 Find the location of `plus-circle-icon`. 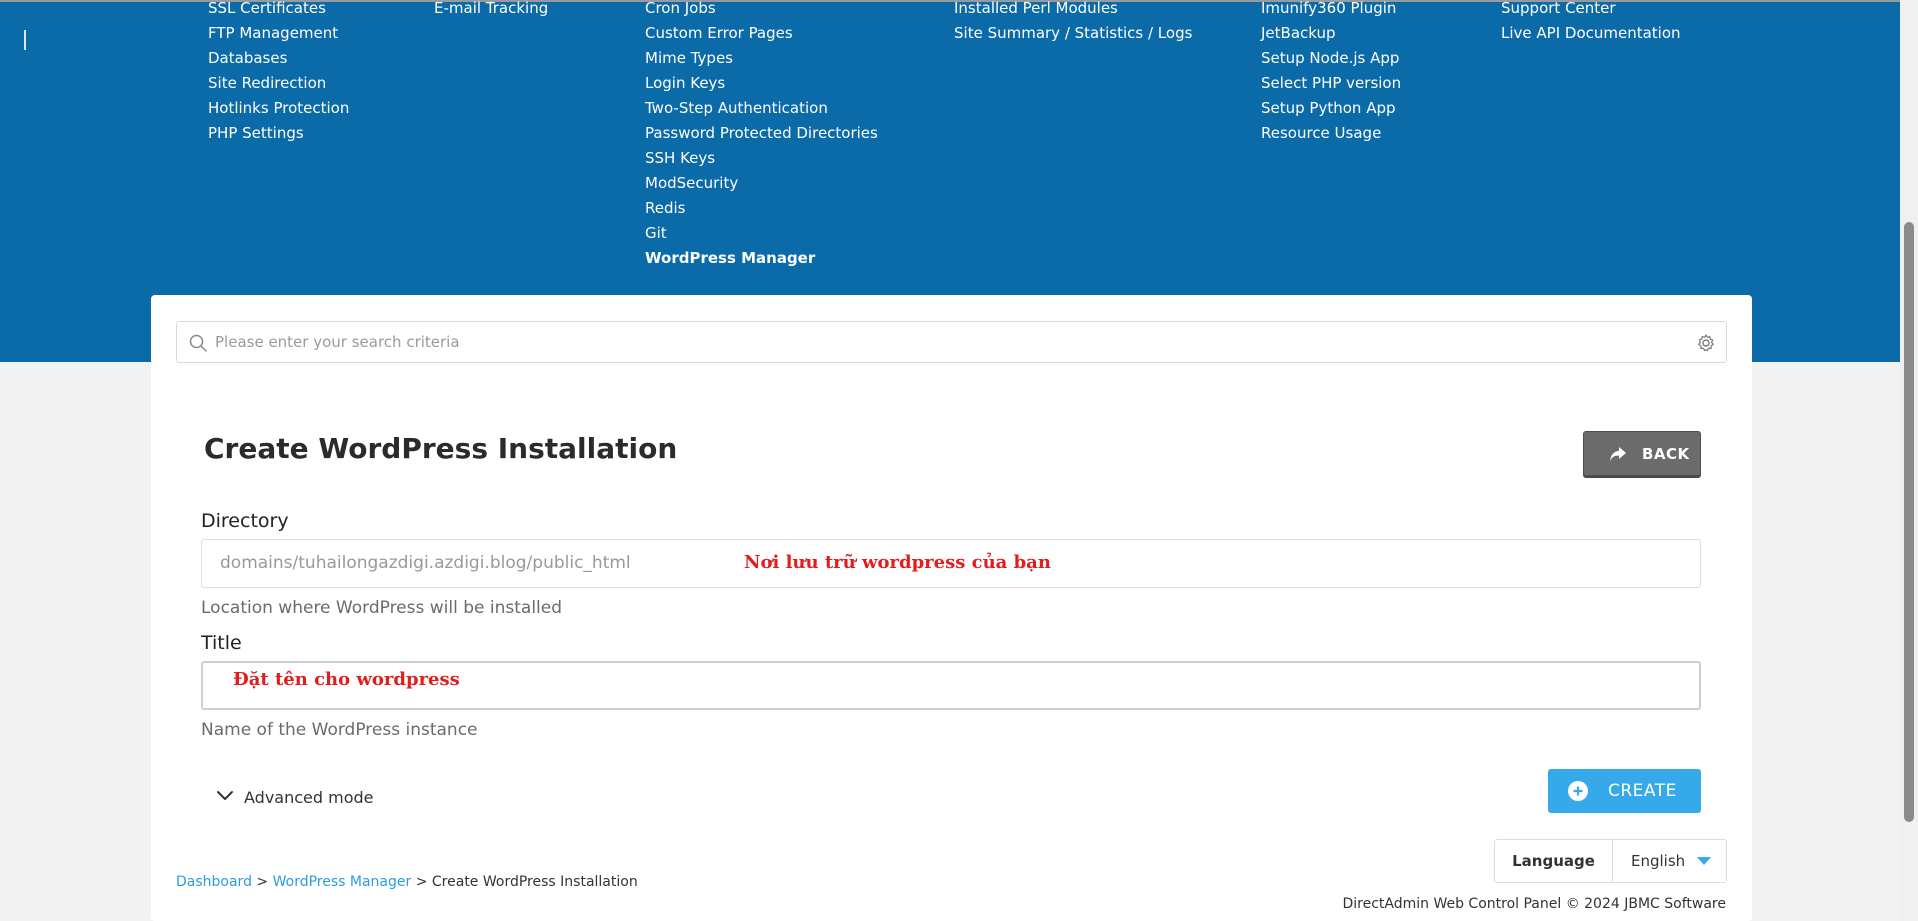

plus-circle-icon is located at coordinates (1578, 791).